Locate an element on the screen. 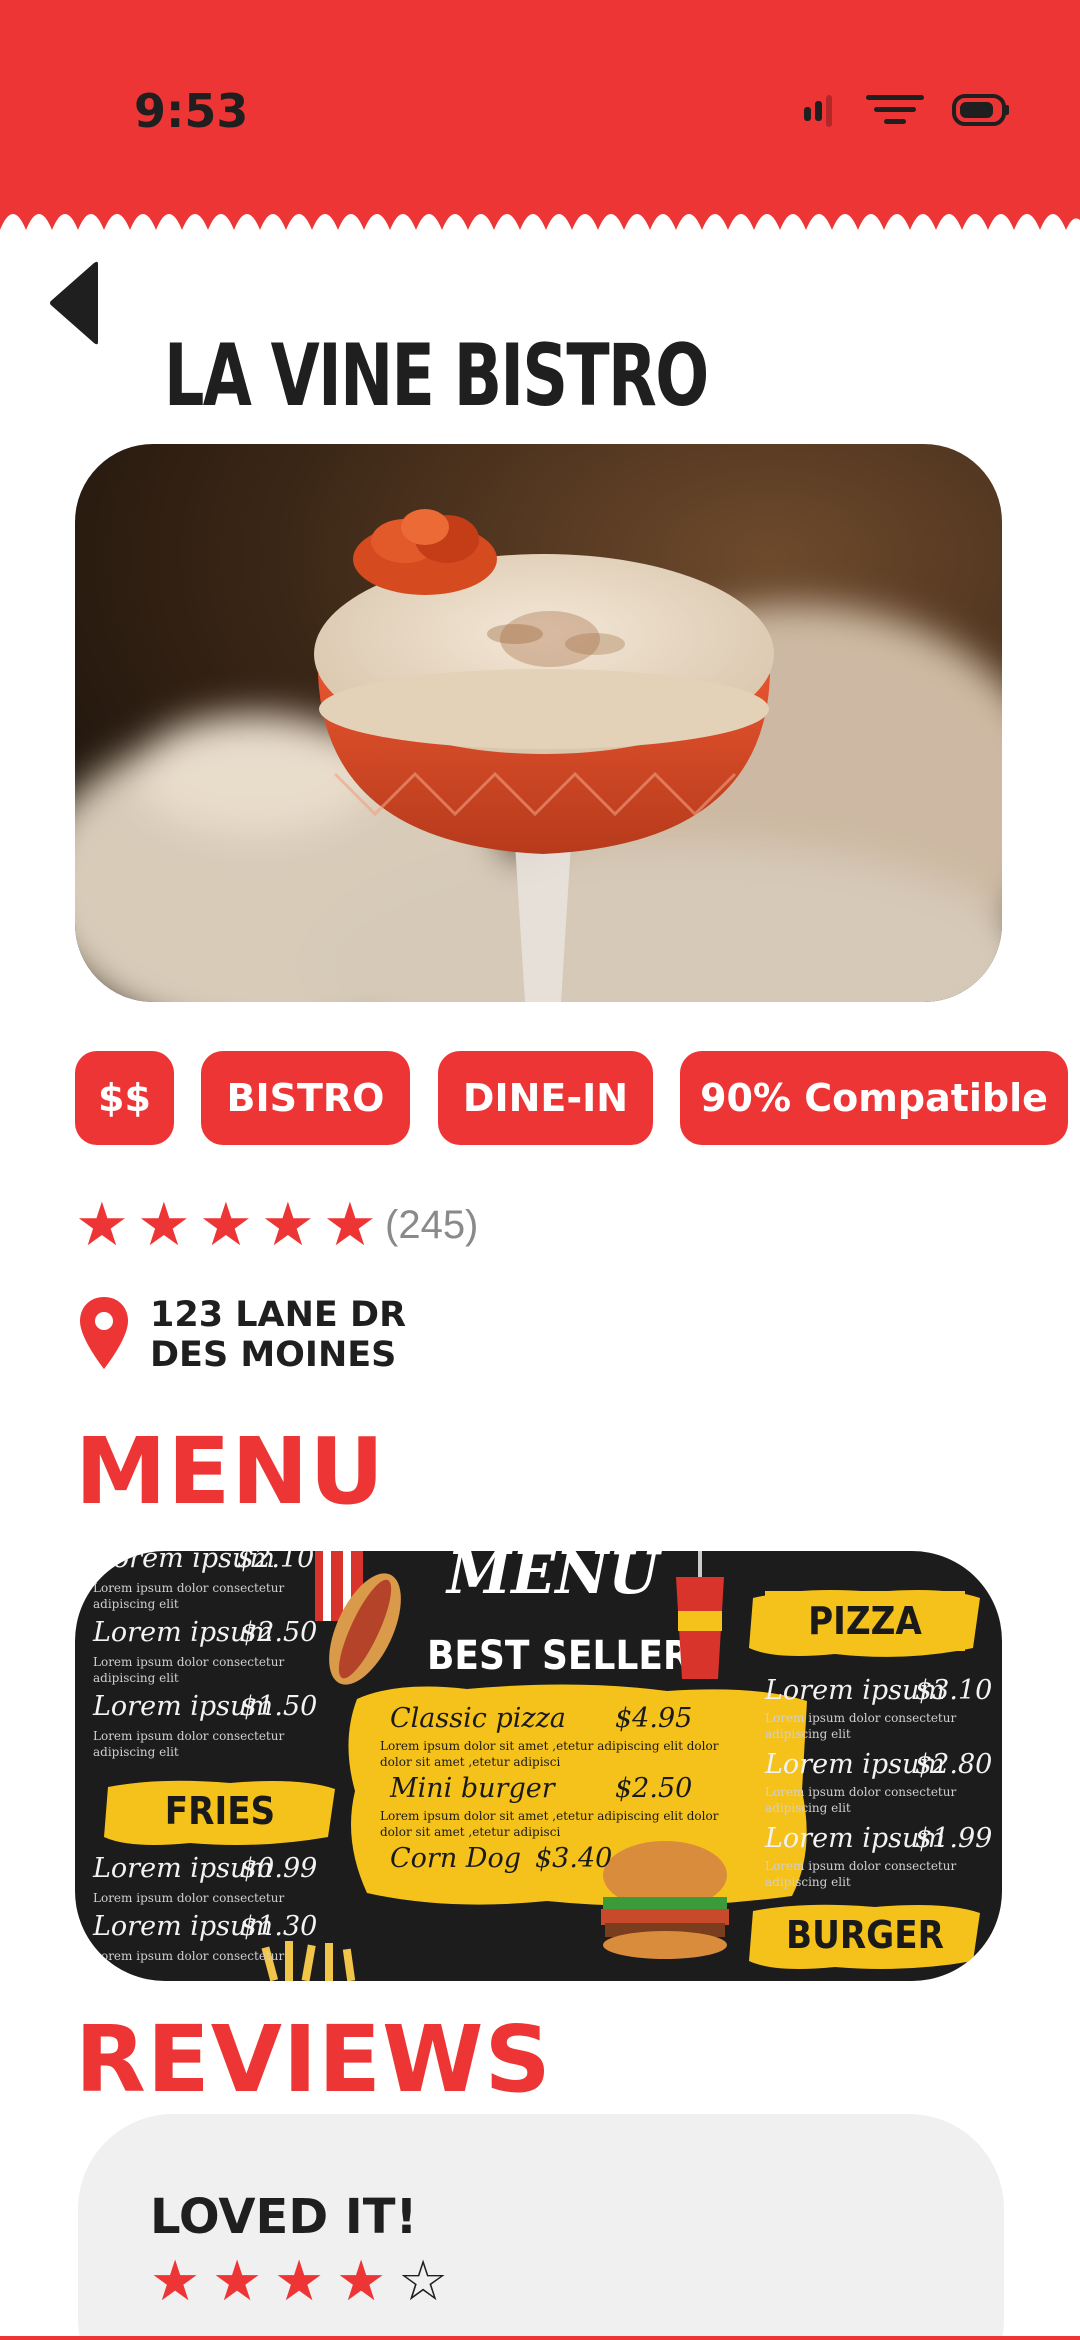 This screenshot has height=2340, width=1080. review-title: LOVED IT! is located at coordinates (284, 2217).